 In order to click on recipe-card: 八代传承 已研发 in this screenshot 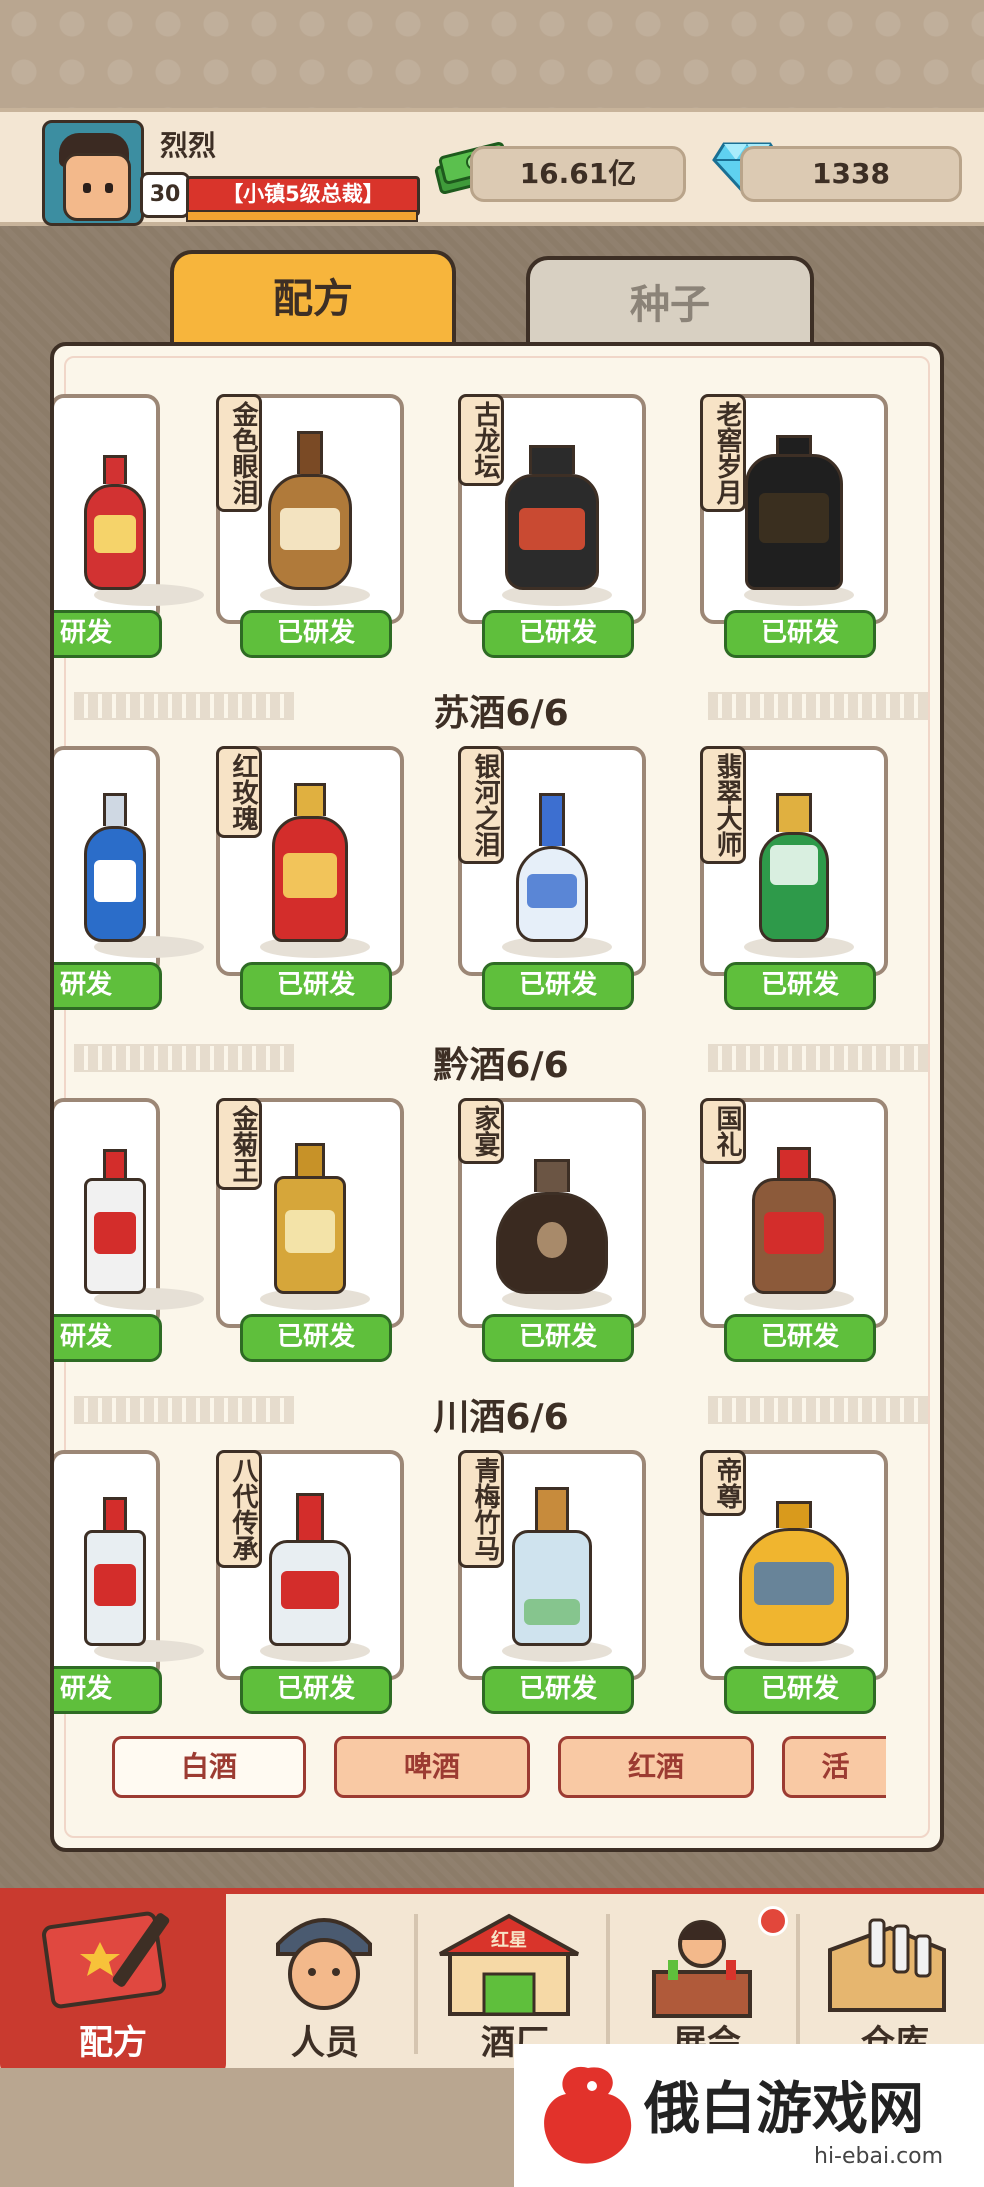, I will do `click(310, 1582)`.